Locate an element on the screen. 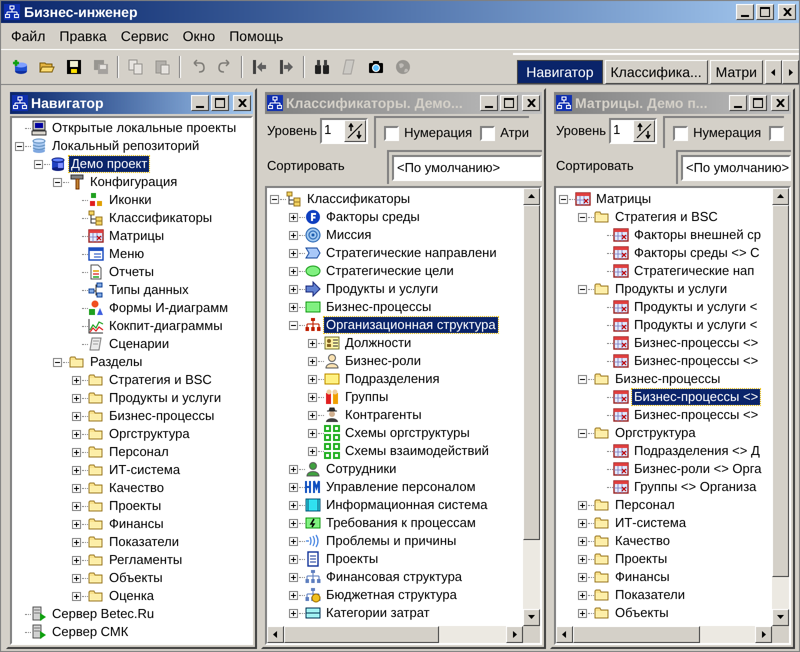 The image size is (800, 652). tree-item: Схемы оргструктуры is located at coordinates (407, 433).